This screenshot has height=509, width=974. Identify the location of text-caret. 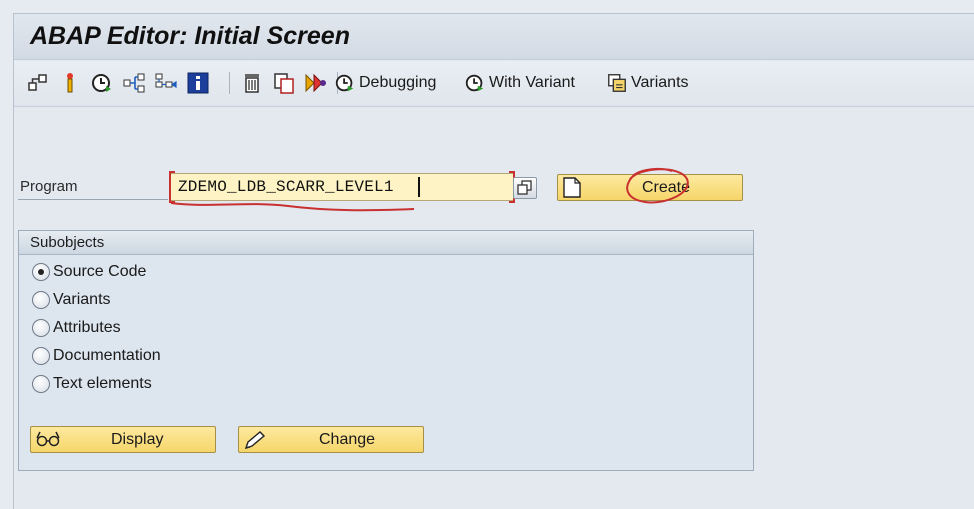
(419, 187).